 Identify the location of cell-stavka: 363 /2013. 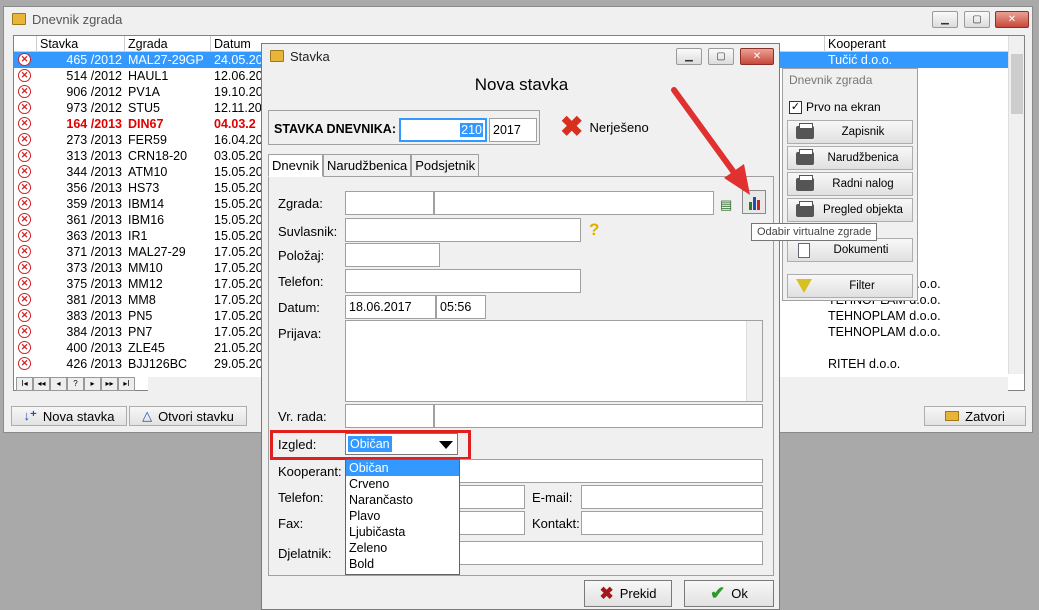
(94, 236).